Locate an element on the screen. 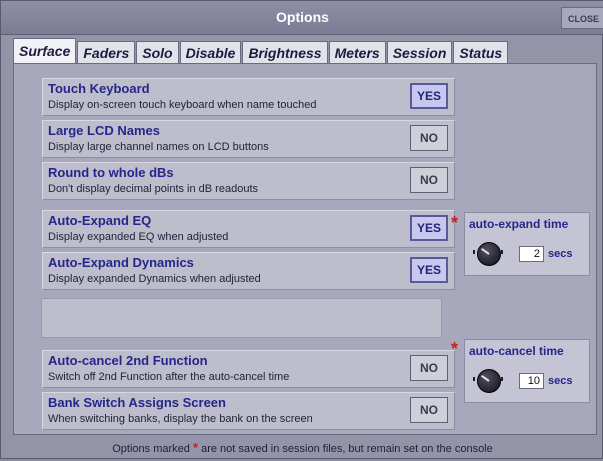  auto-expand-time-box: auto-expand time 2 secs is located at coordinates (527, 244).